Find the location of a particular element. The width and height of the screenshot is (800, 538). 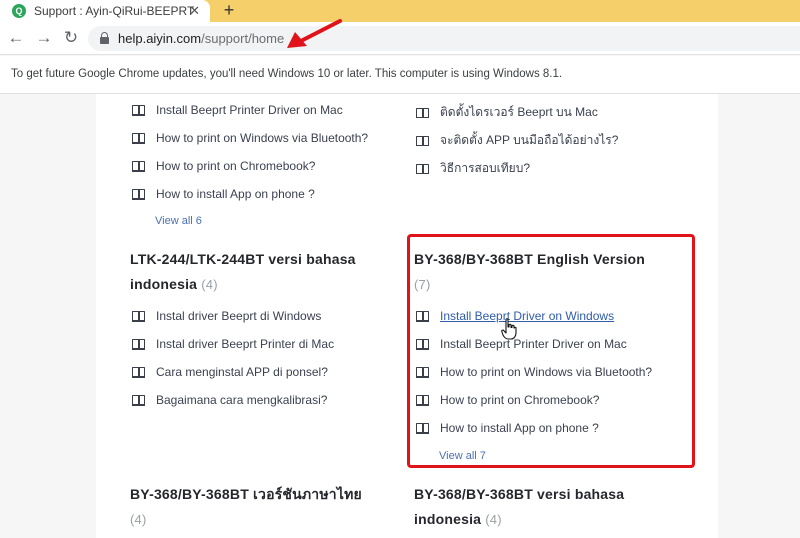

new-tab-button: + is located at coordinates (229, 11).